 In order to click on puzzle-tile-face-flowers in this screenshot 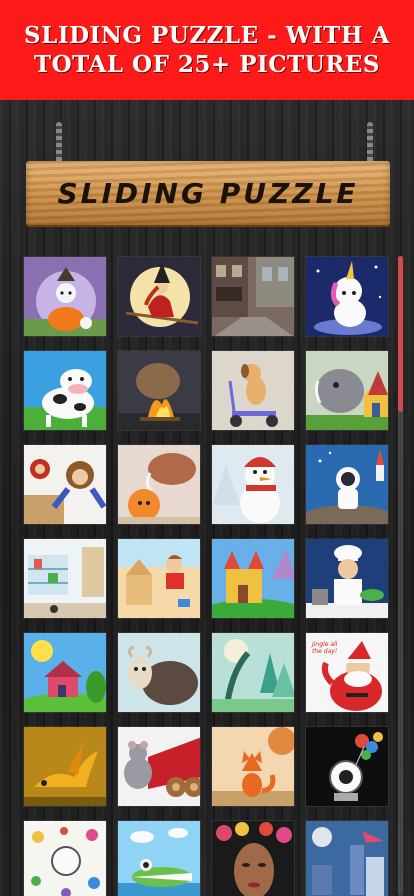, I will do `click(253, 858)`.